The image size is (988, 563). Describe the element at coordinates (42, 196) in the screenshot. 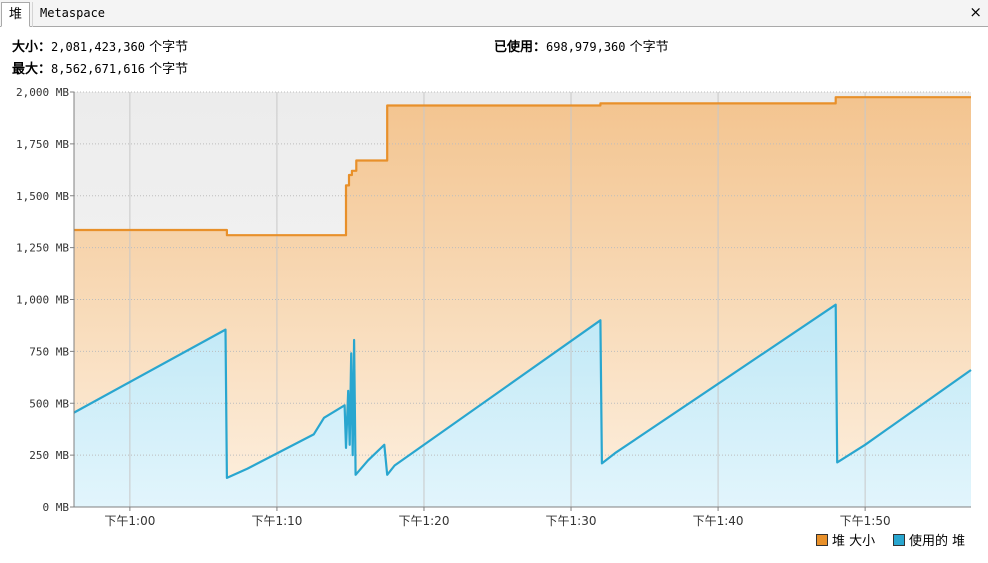

I see `y-tick-label: 1,500 MB` at that location.